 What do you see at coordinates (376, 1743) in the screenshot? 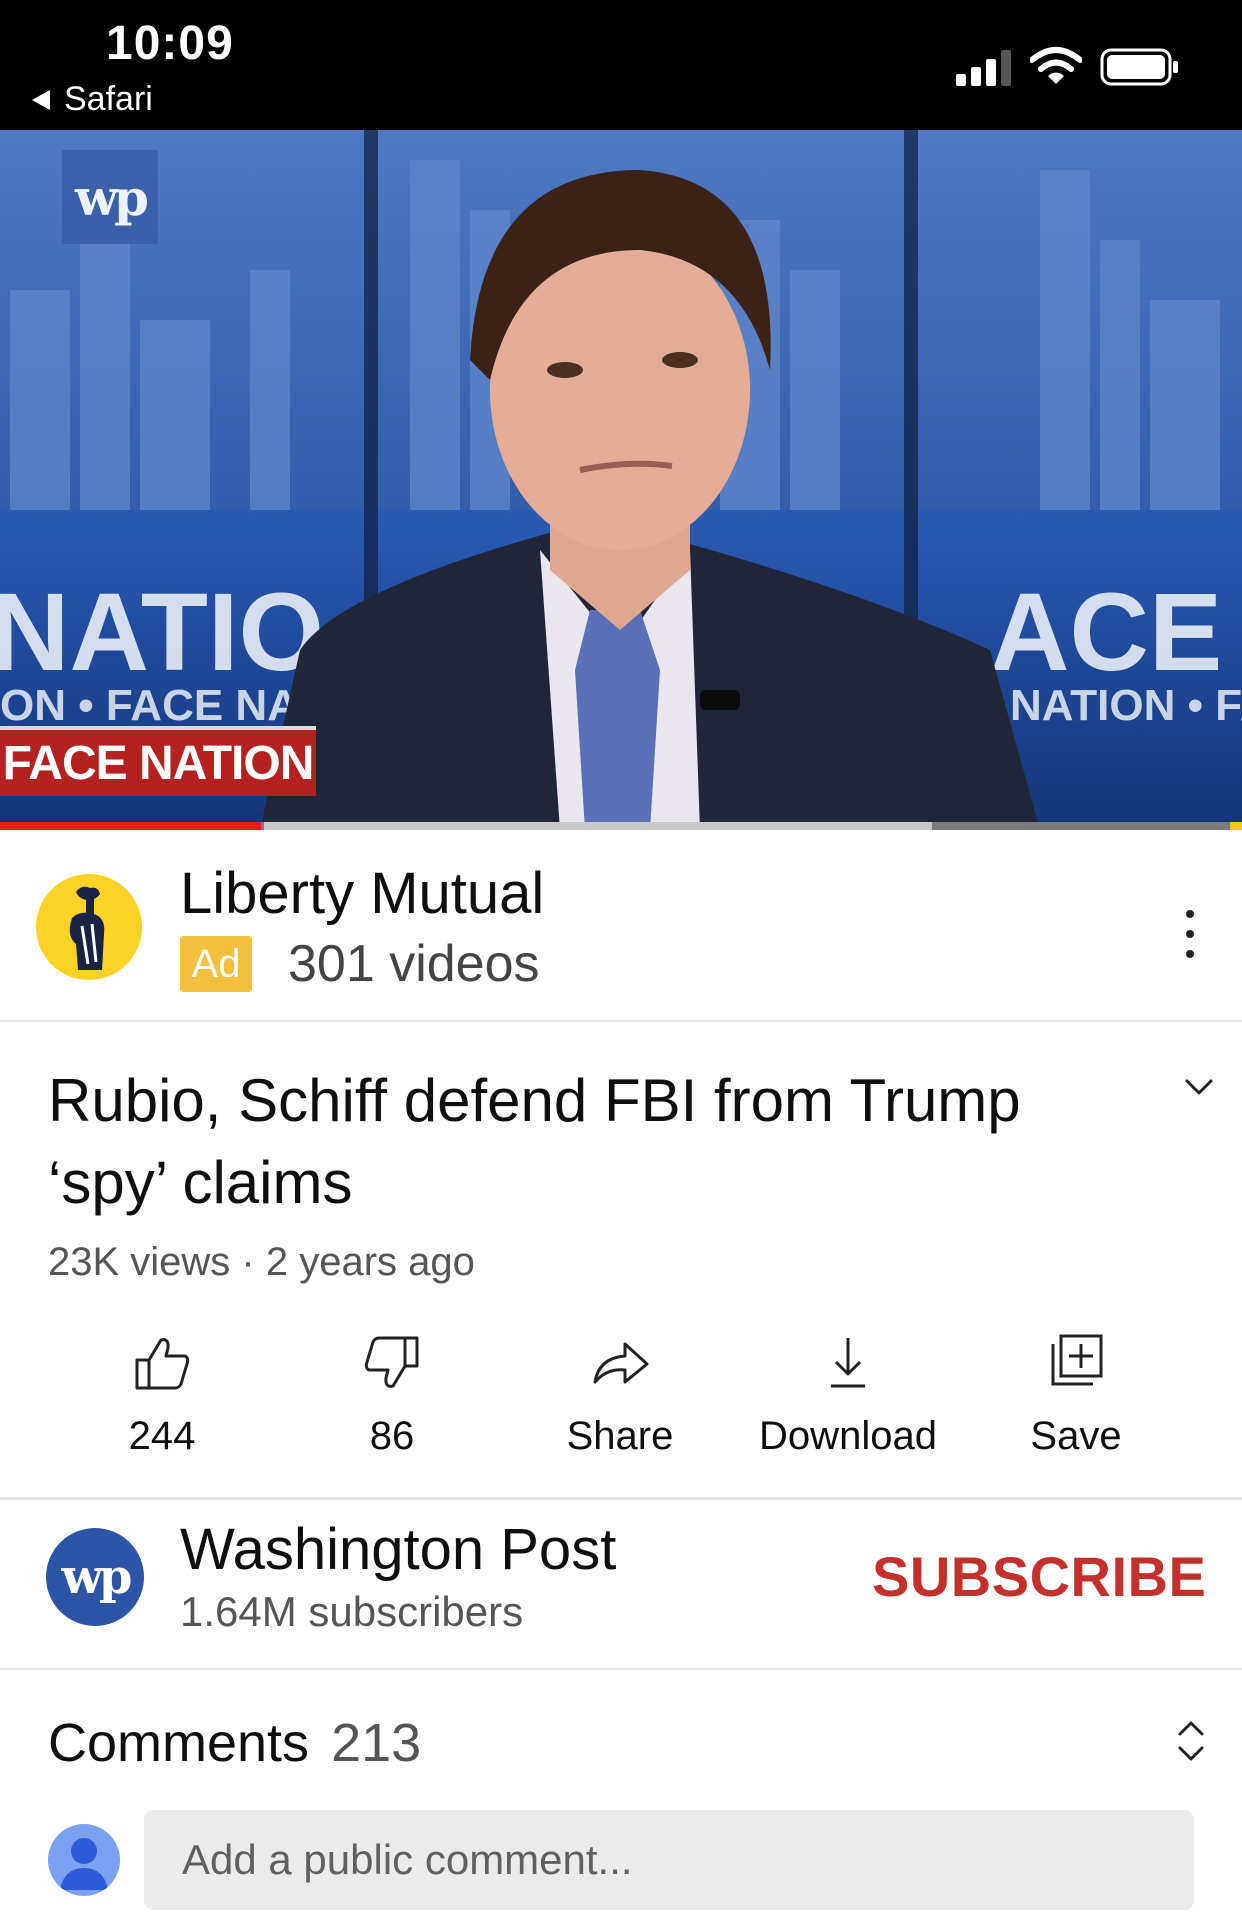
I see `comments-count: 213` at bounding box center [376, 1743].